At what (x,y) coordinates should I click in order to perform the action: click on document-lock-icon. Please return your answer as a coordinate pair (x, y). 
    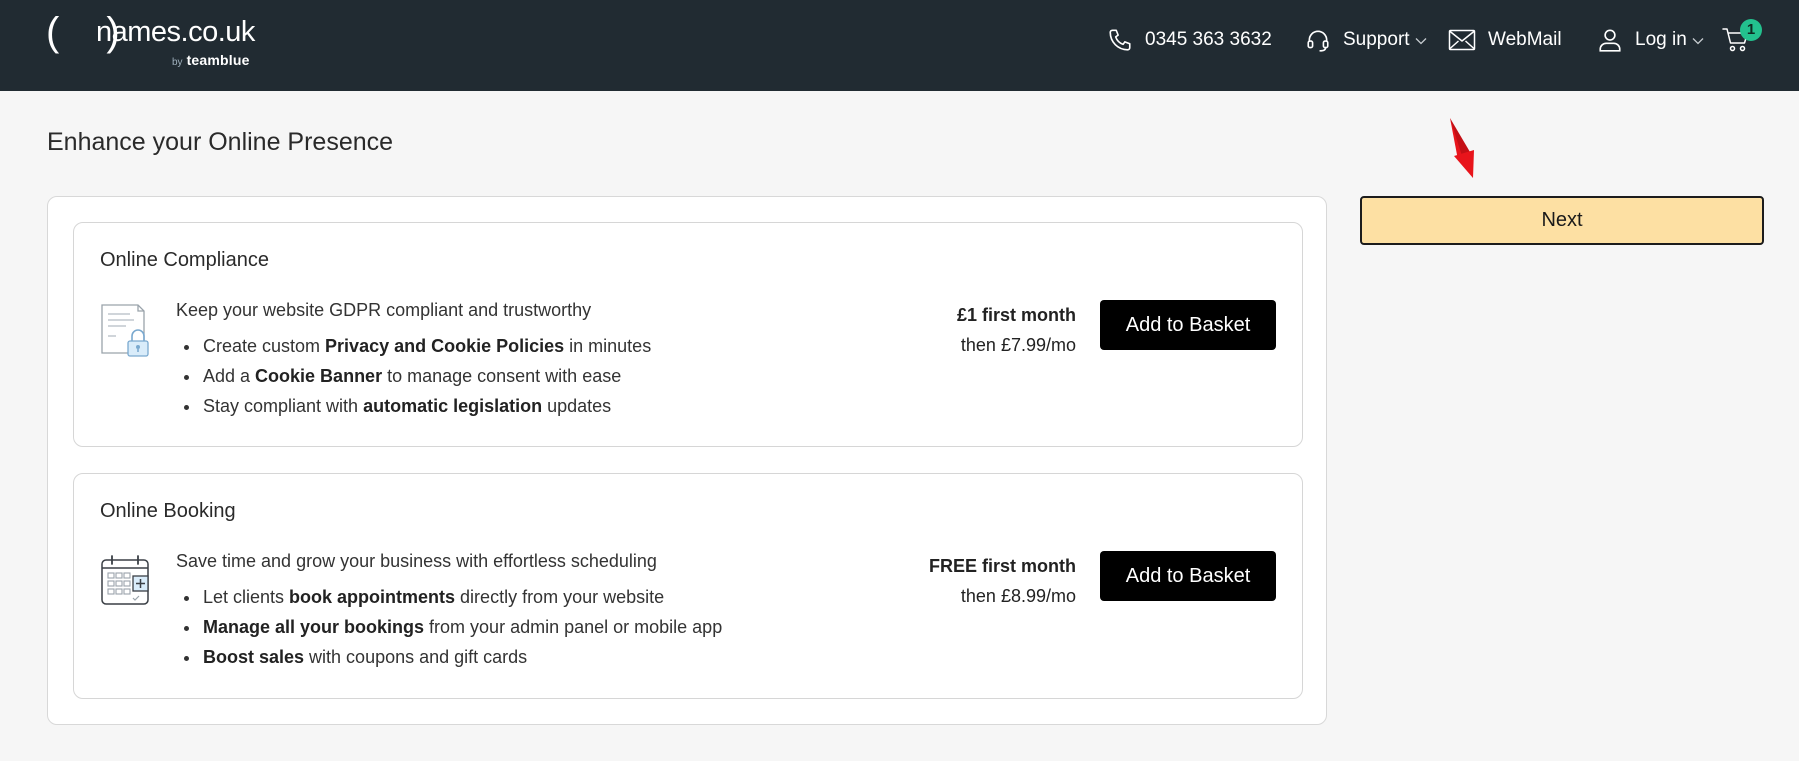
    Looking at the image, I should click on (126, 331).